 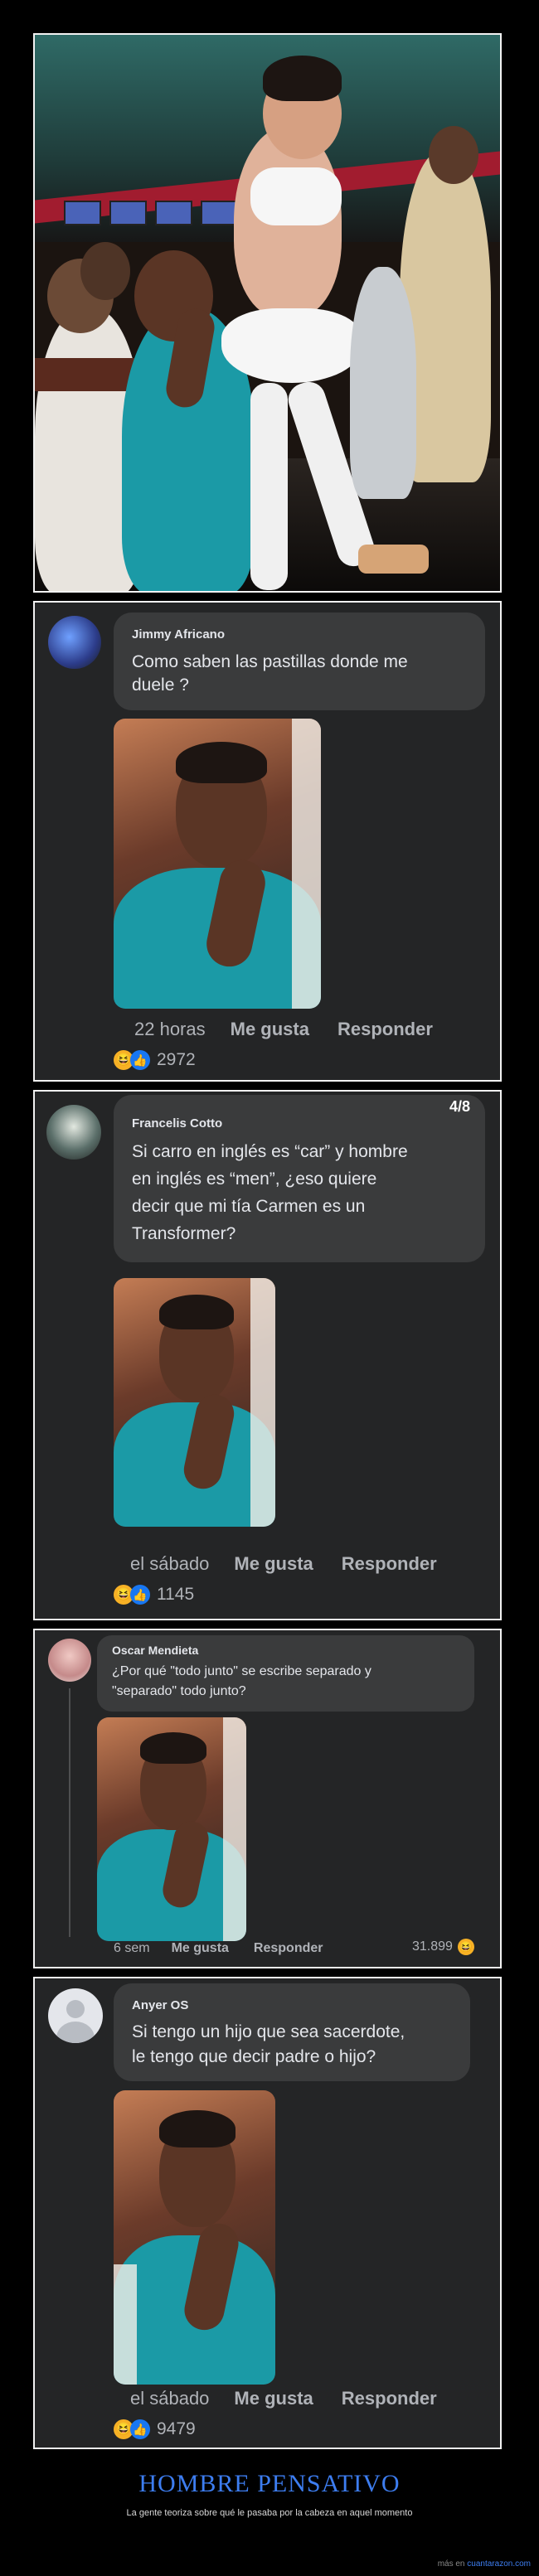 What do you see at coordinates (176, 1594) in the screenshot?
I see `reaction-count: 1145` at bounding box center [176, 1594].